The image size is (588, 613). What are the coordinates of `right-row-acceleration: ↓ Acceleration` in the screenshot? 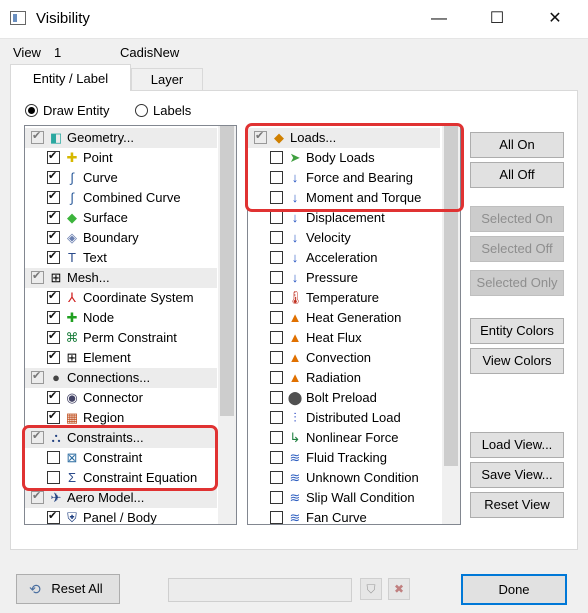 It's located at (344, 258).